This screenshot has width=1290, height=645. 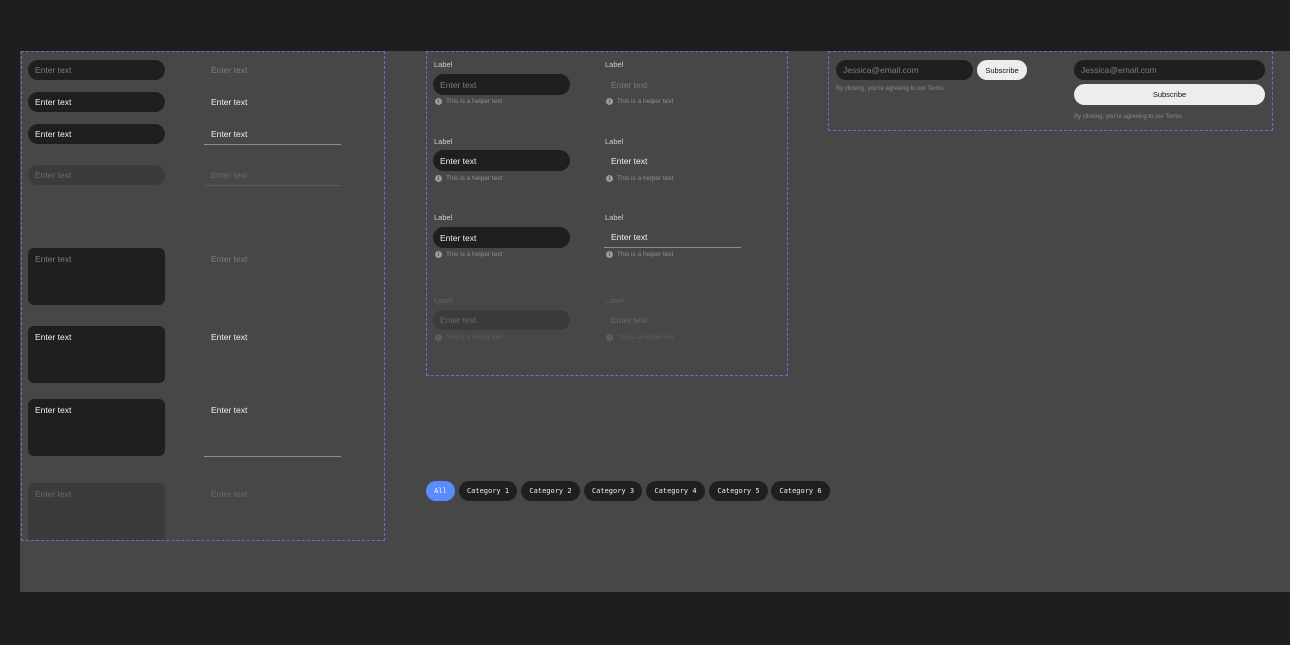 I want to click on ghost-textarea-filled: Enter text, so click(x=272, y=354).